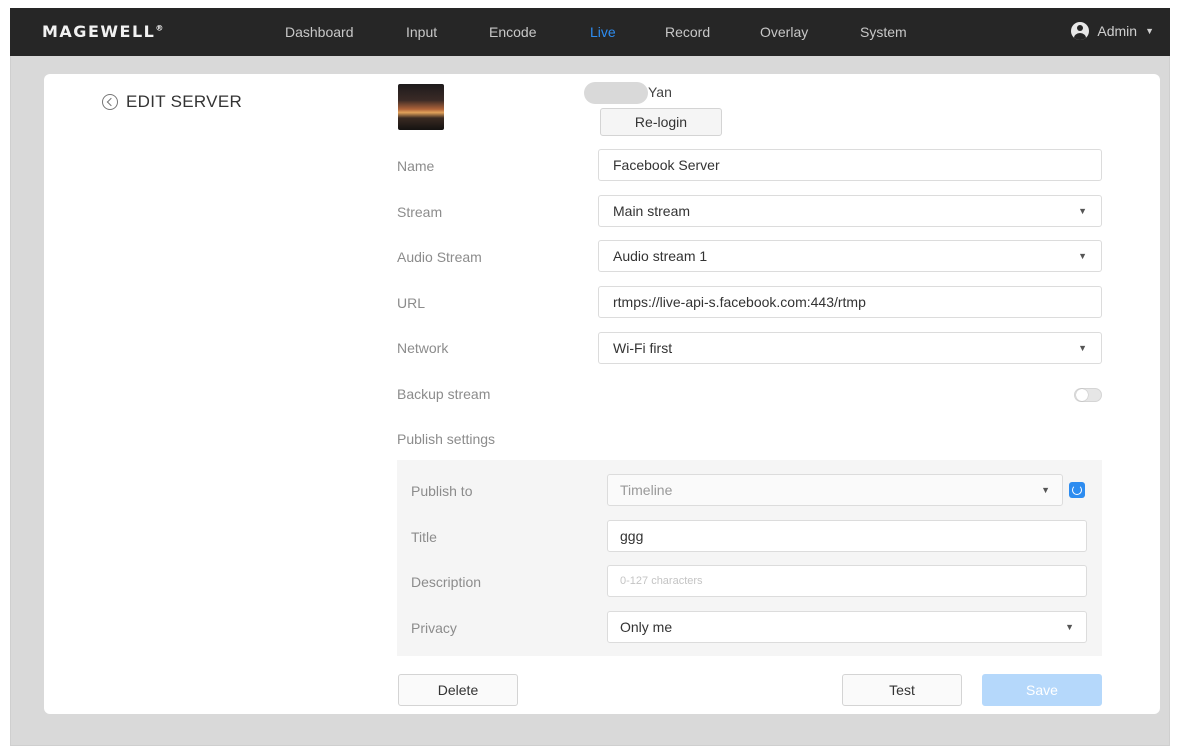  I want to click on privacy-label: Privacy, so click(434, 628).